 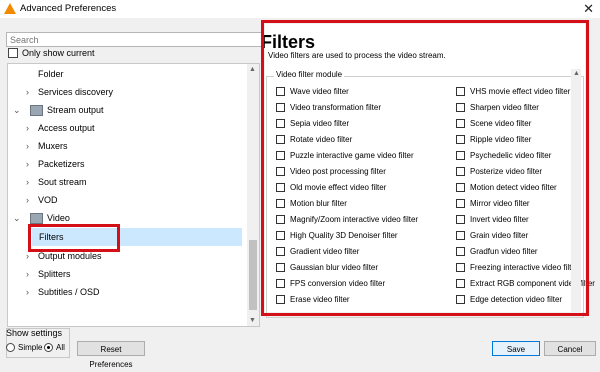 What do you see at coordinates (111, 355) in the screenshot?
I see `reset-preferences-button: Reset Preferences` at bounding box center [111, 355].